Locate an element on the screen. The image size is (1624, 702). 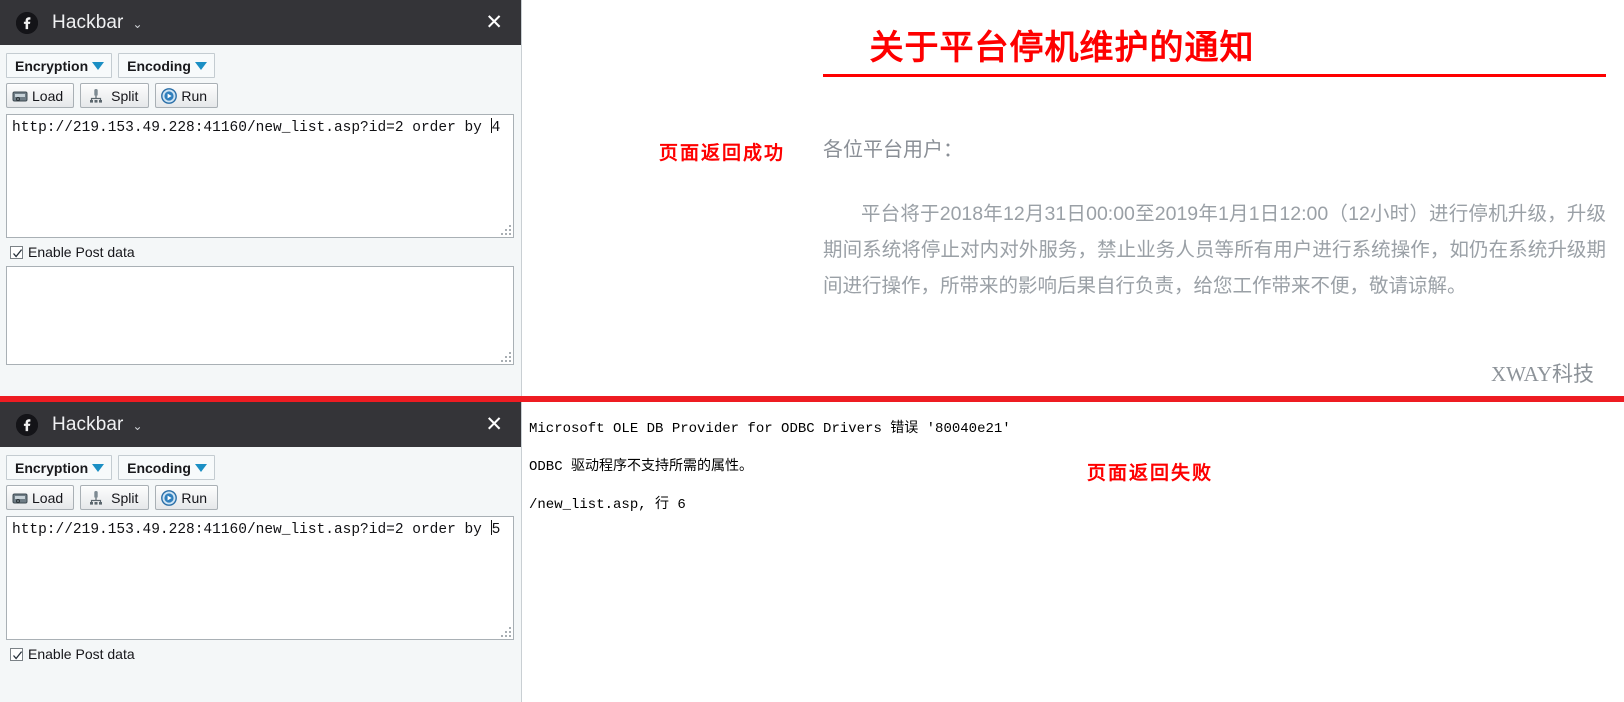
hackbar-dropdown-row-top: Encryption Encoding is located at coordinates (260, 65).